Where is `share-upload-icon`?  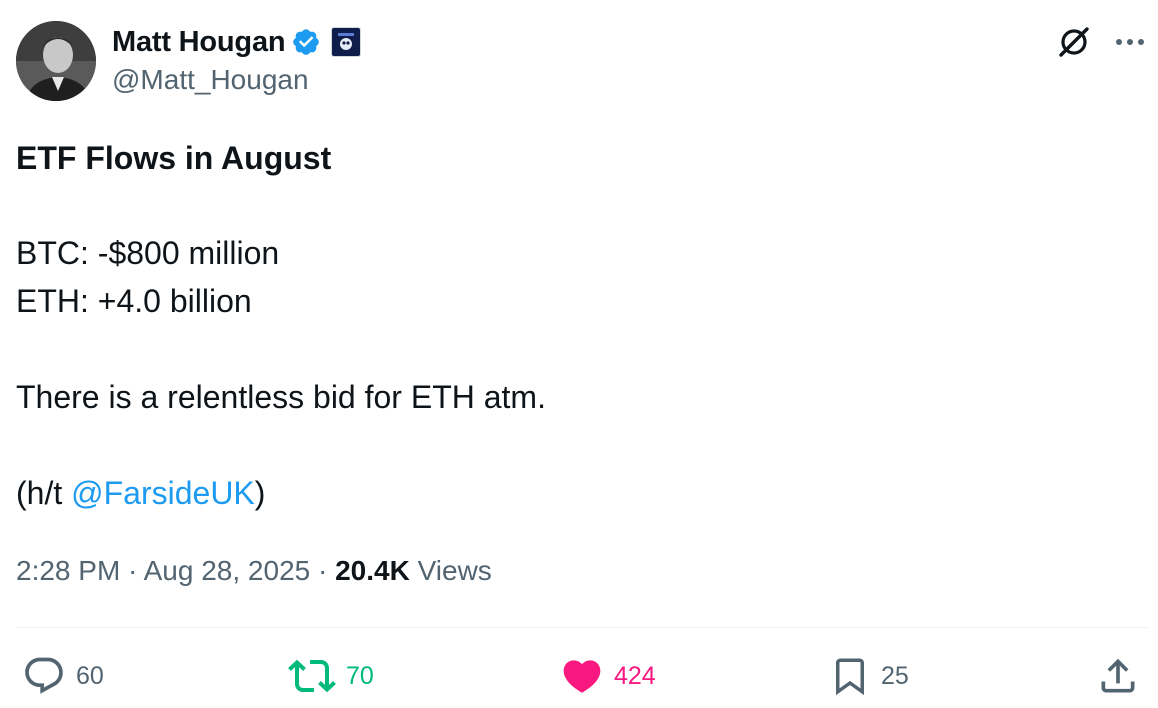
share-upload-icon is located at coordinates (1118, 675).